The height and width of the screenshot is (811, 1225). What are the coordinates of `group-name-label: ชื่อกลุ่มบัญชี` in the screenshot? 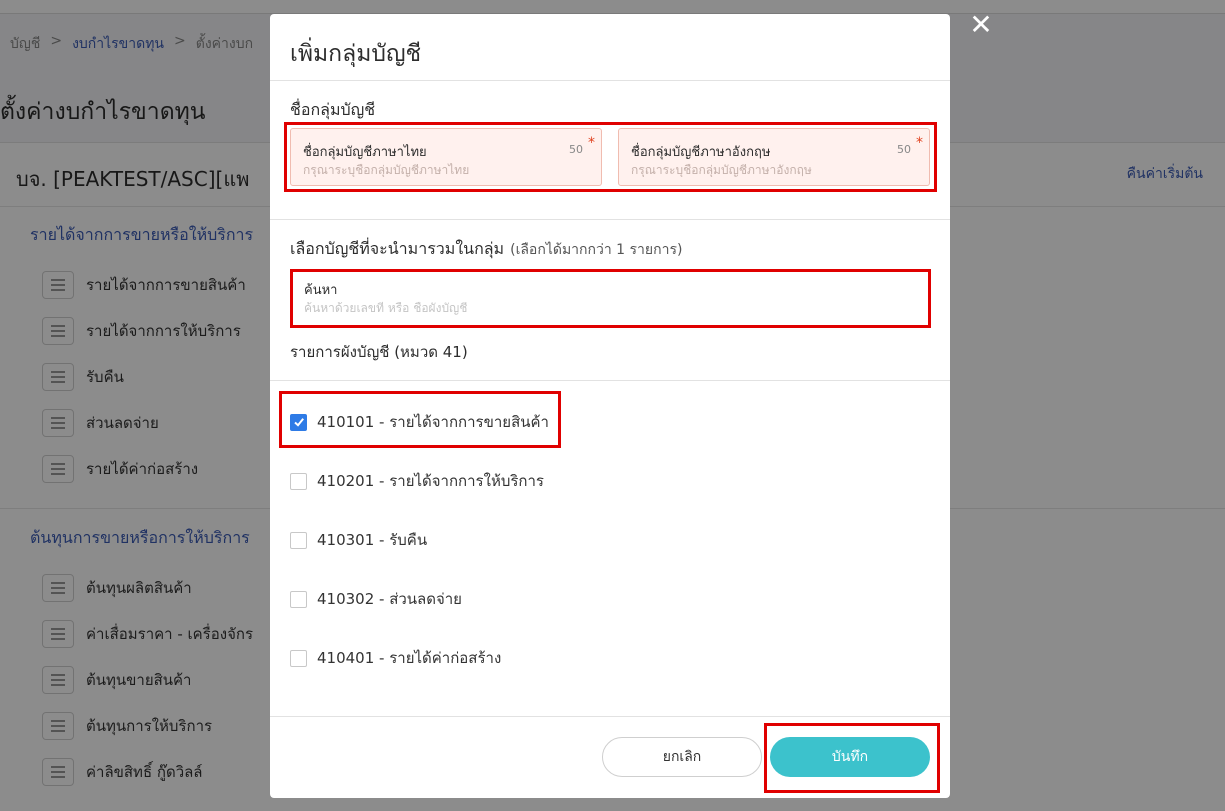 It's located at (333, 109).